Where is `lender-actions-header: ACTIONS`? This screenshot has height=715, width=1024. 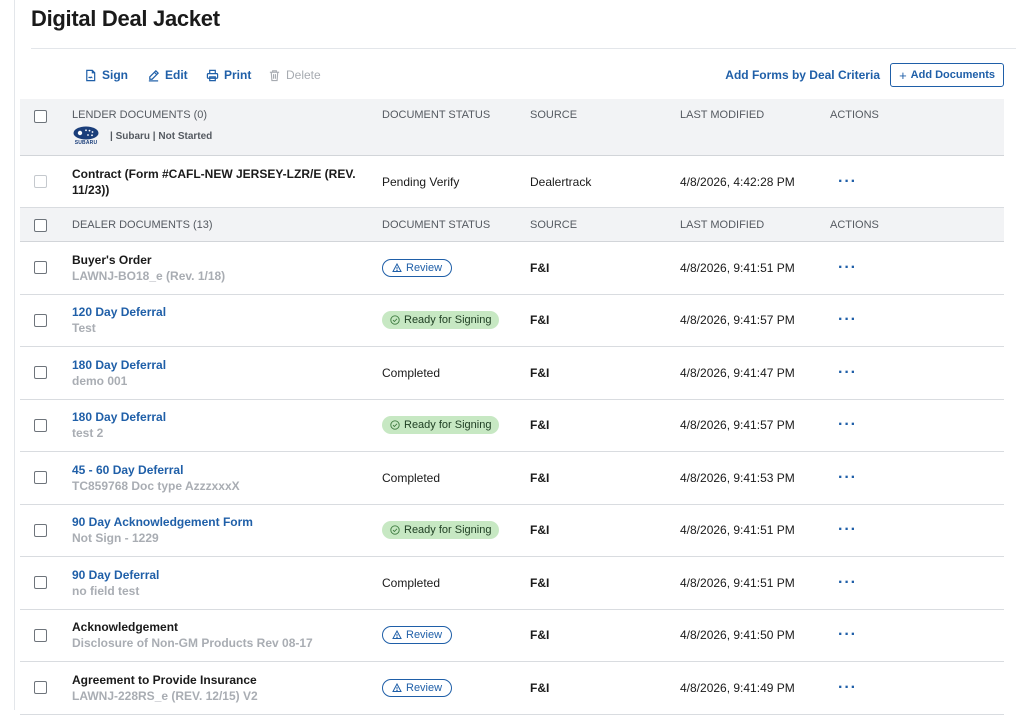
lender-actions-header: ACTIONS is located at coordinates (854, 115).